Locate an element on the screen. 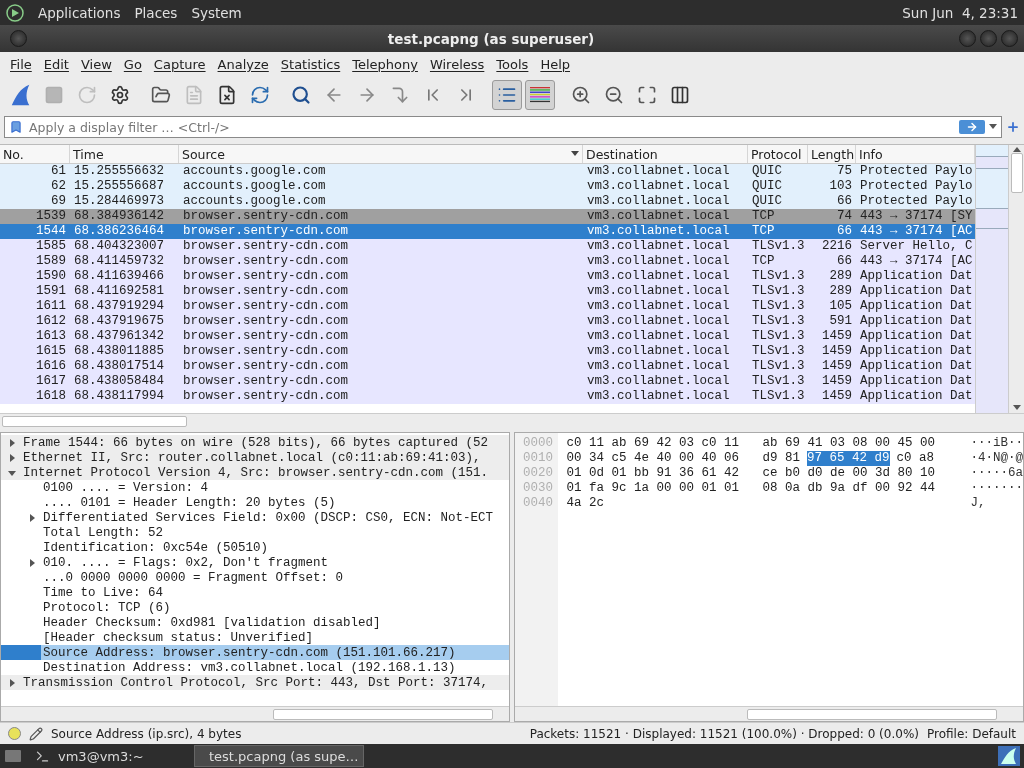 The image size is (1024, 768). tree-item: Differentiated Services Field: 0x00 (DSCP: CS0, ECN: Not-ECT is located at coordinates (255, 517).